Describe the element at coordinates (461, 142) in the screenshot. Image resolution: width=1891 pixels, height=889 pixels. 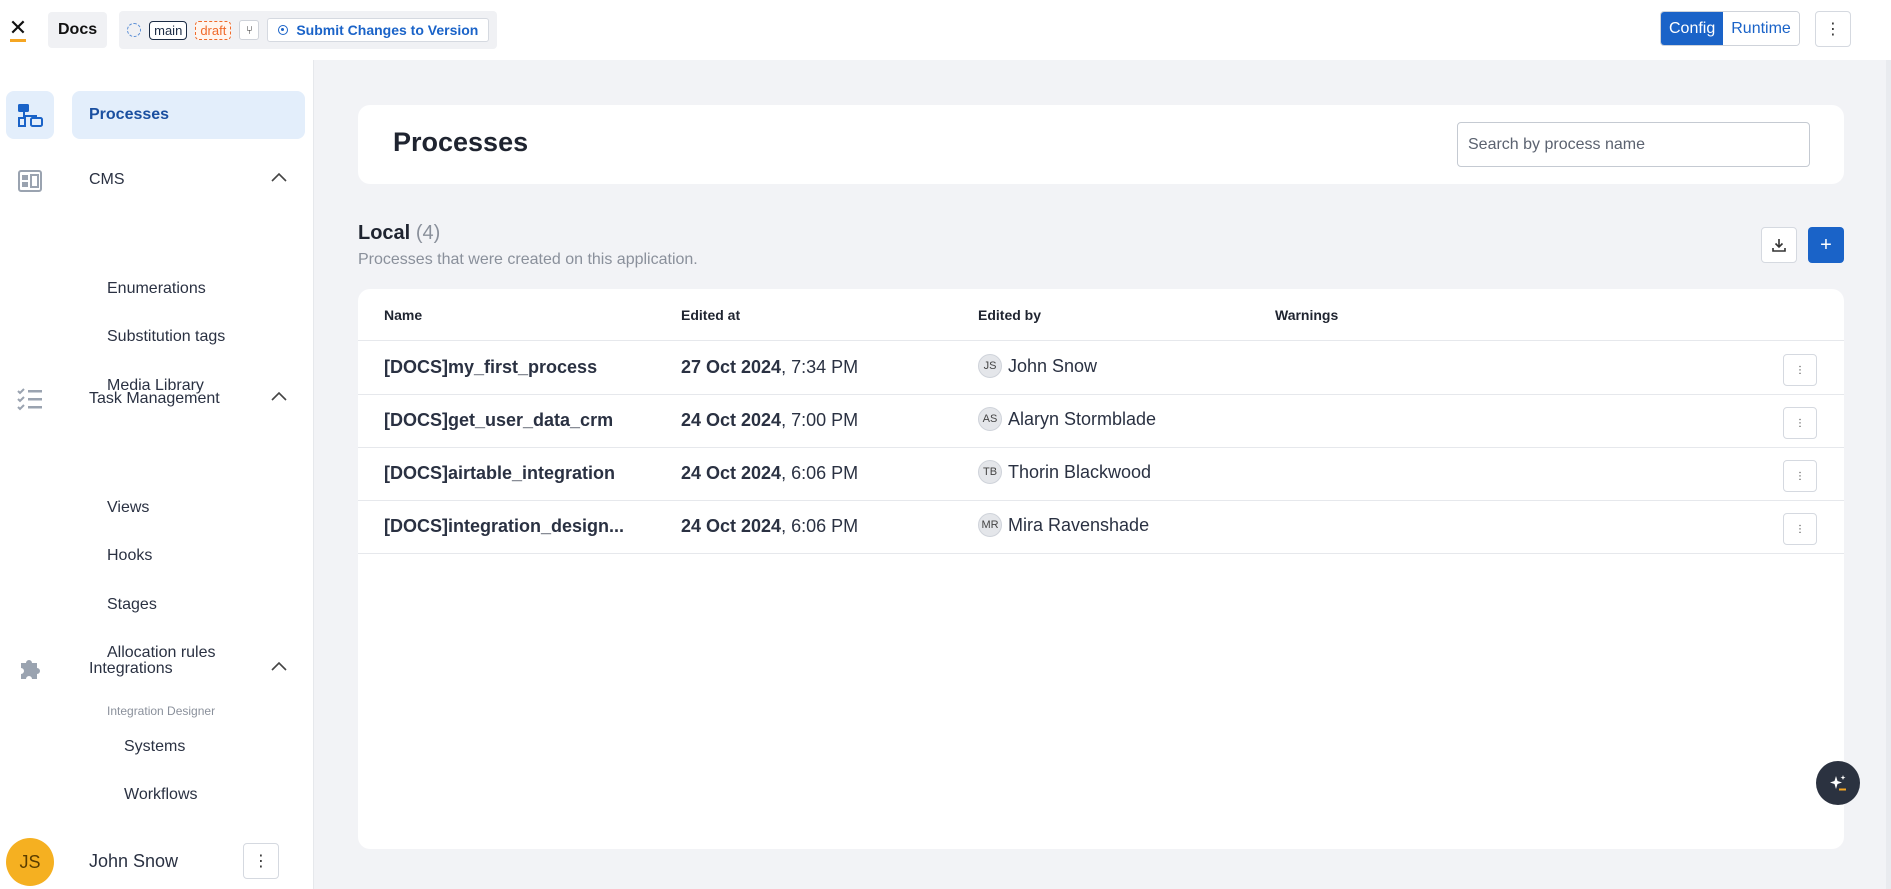
I see `page-title: Processes` at that location.